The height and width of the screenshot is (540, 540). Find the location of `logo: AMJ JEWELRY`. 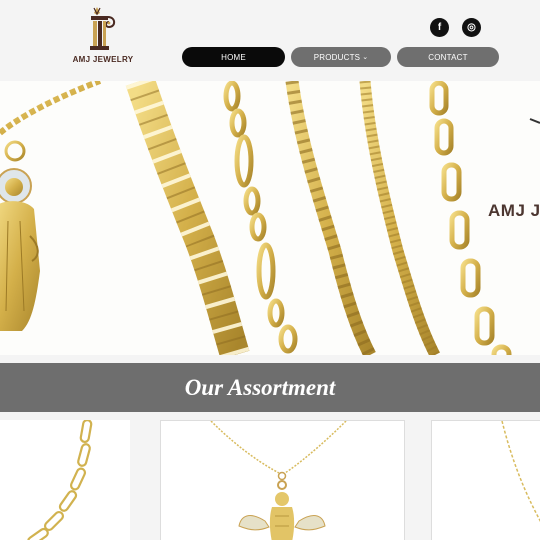

logo: AMJ JEWELRY is located at coordinates (103, 35).